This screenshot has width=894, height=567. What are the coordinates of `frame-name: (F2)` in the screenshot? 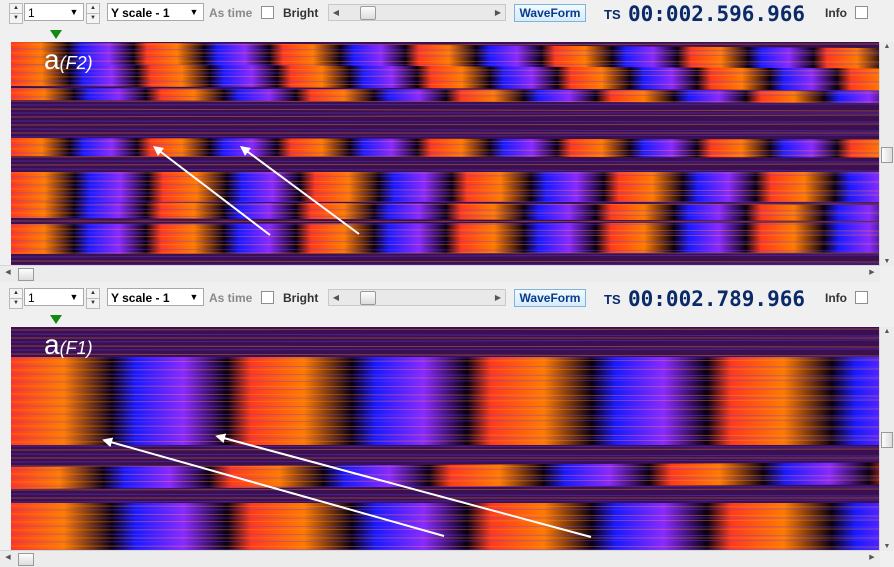 It's located at (76, 63).